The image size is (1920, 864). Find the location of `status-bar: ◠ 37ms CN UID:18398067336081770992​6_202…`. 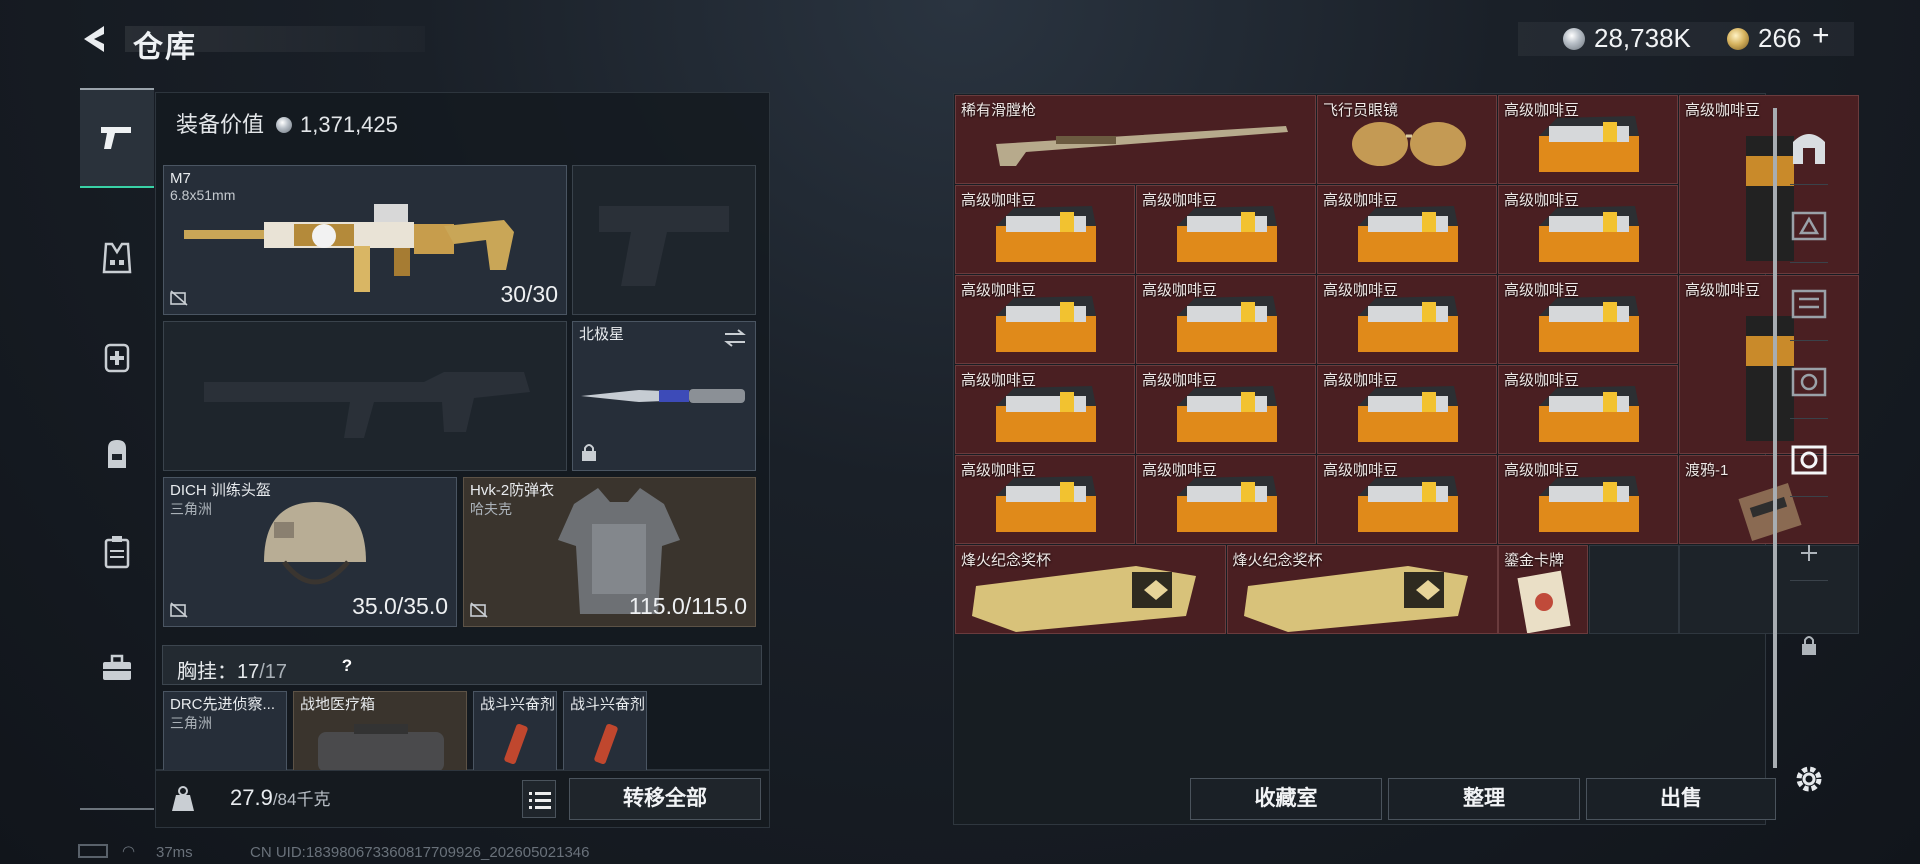

status-bar: ◠ 37ms CN UID:18398067336081770992​6_202… is located at coordinates (528, 853).